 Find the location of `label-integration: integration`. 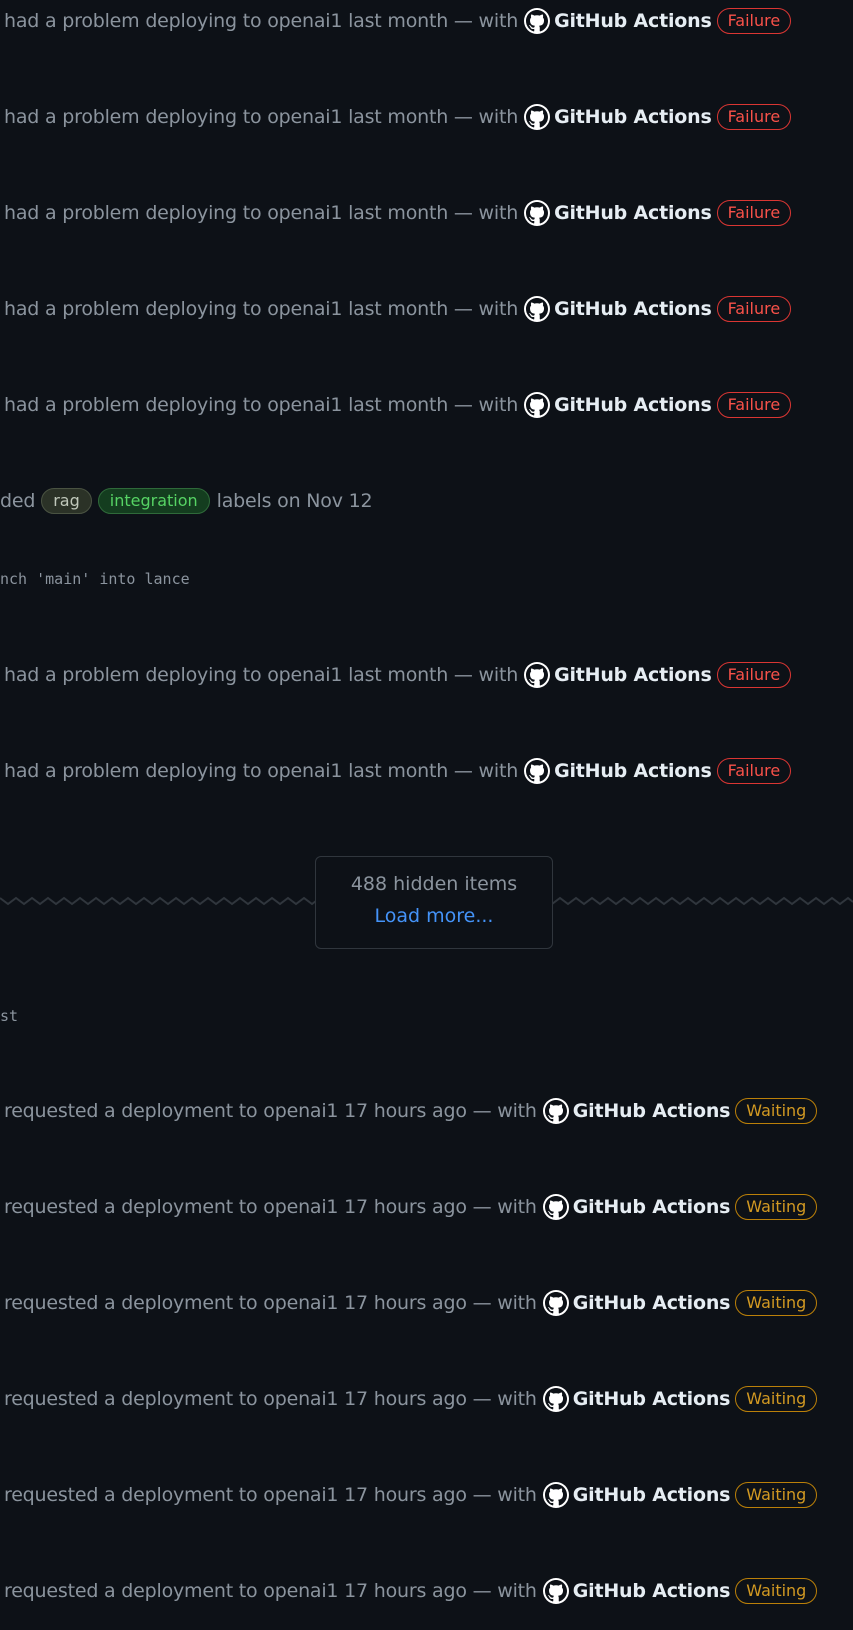

label-integration: integration is located at coordinates (153, 501).